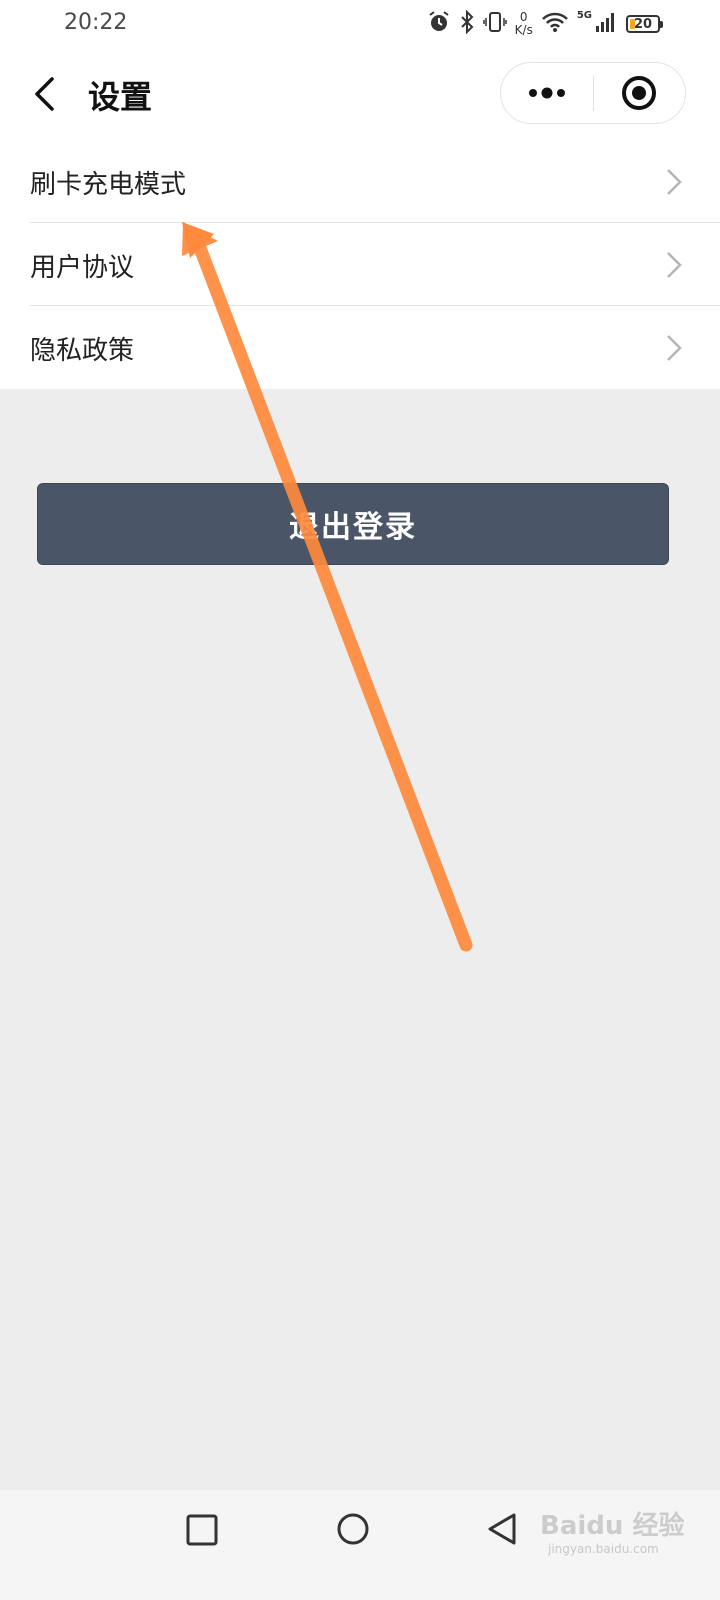 This screenshot has width=720, height=1600. What do you see at coordinates (612, 1526) in the screenshot?
I see `baidu-watermark: Baidu 经验` at bounding box center [612, 1526].